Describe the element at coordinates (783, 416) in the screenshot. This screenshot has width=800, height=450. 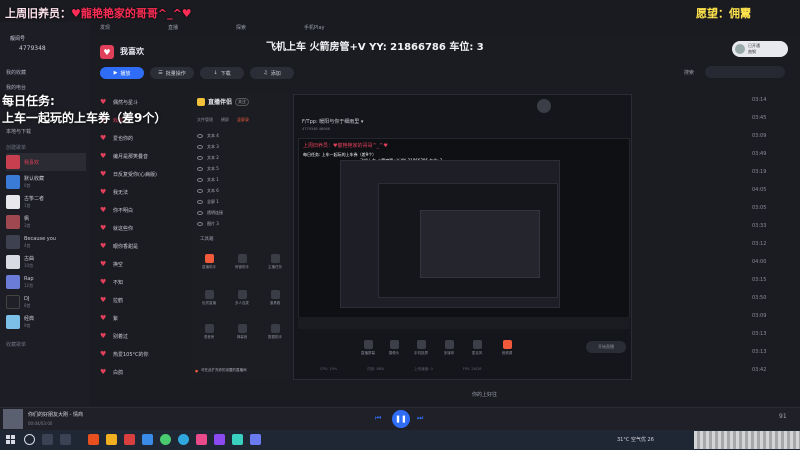
I see `volume-level: 91` at that location.